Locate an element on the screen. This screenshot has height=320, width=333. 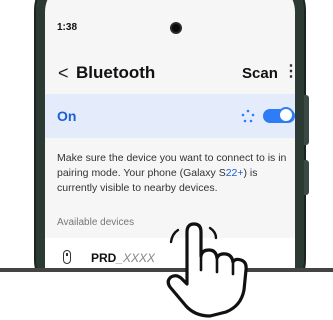
status-time: 1:38 is located at coordinates (67, 27).